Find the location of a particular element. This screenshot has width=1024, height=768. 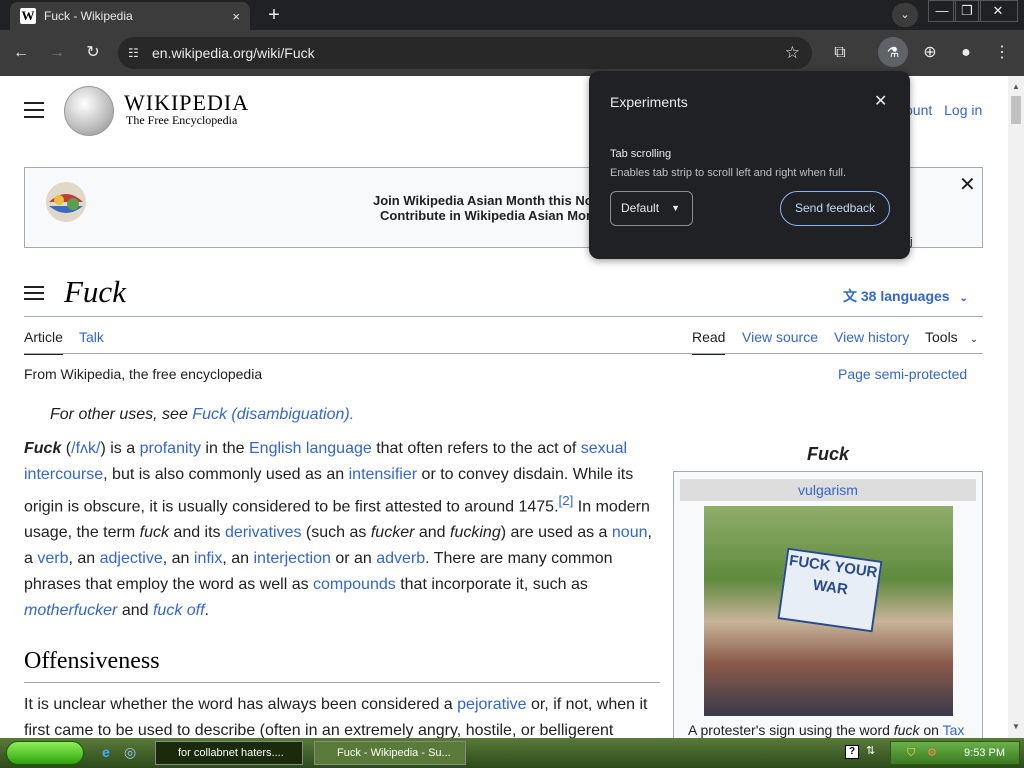

scroll-up-icon: ▲ is located at coordinates (1016, 86).